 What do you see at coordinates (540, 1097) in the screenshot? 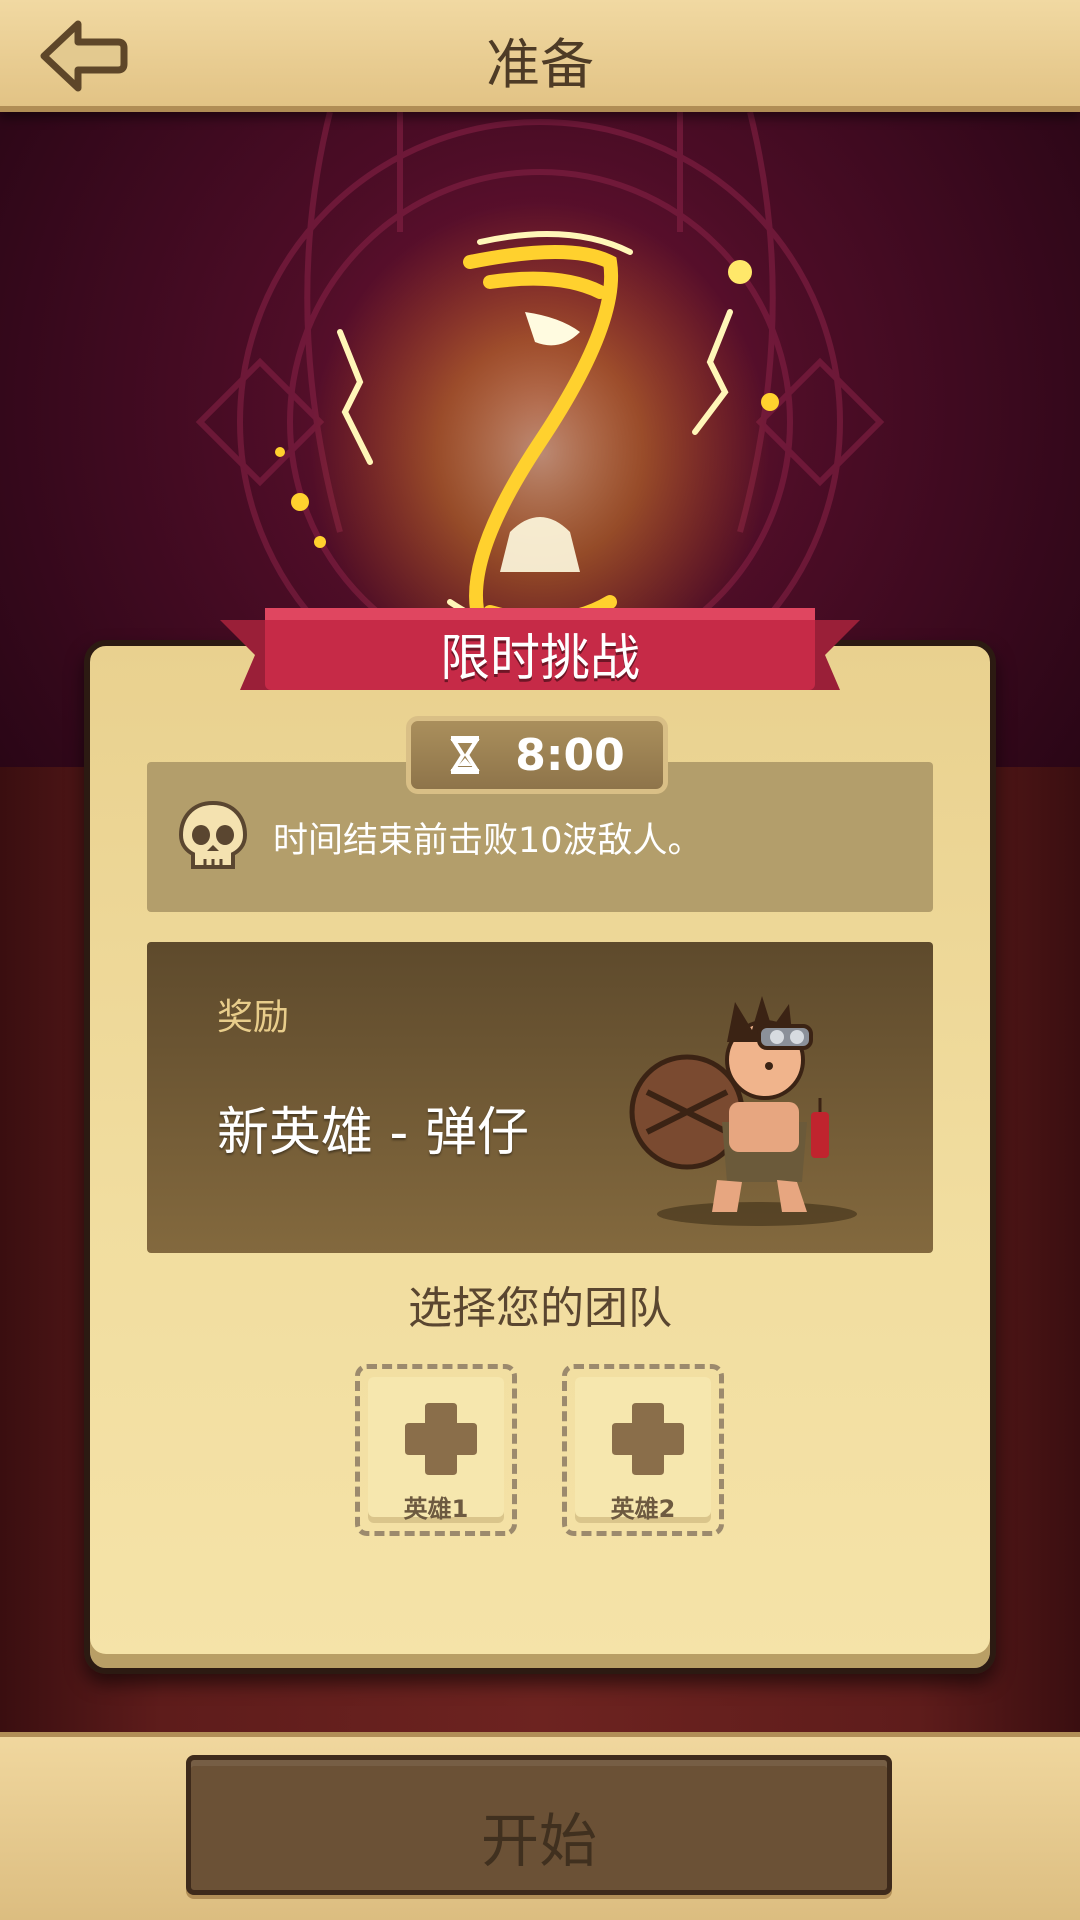
I see `reward-panel: 奖励 新英雄 - 弹仔` at bounding box center [540, 1097].